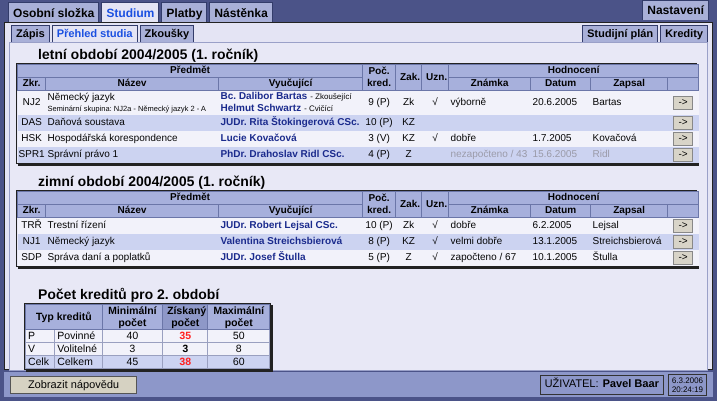 This screenshot has height=401, width=717. Describe the element at coordinates (78, 226) in the screenshot. I see `table-cell-text: Trestní řízení` at that location.